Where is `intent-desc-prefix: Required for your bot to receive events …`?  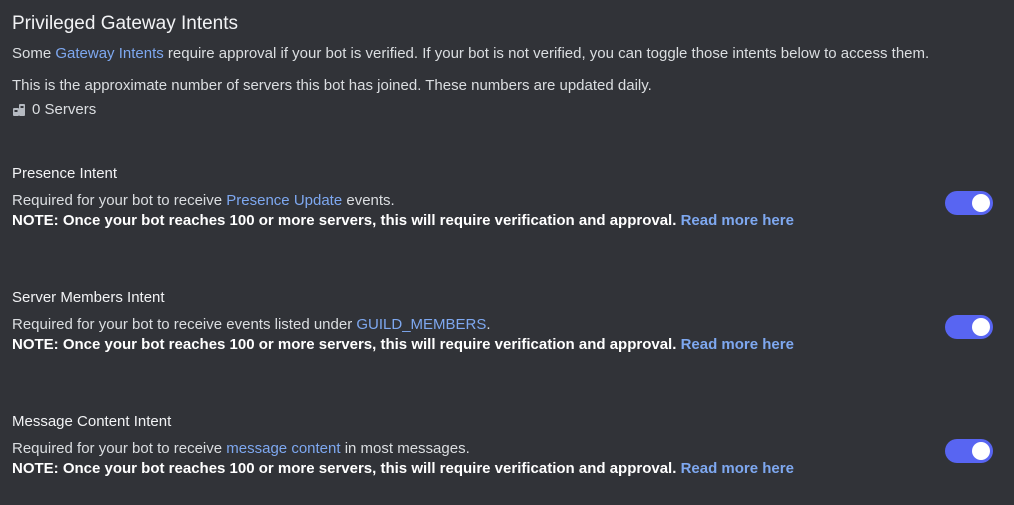
intent-desc-prefix: Required for your bot to receive events … is located at coordinates (184, 324).